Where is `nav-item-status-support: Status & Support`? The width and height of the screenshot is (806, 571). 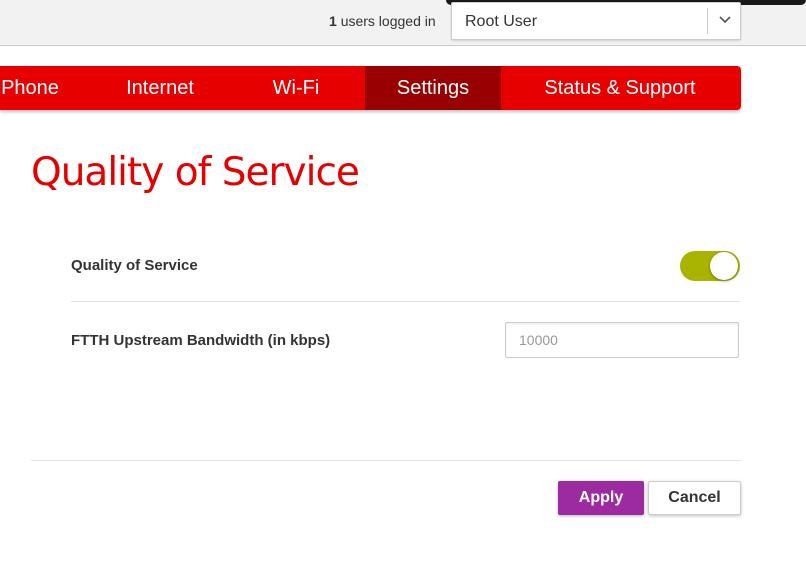 nav-item-status-support: Status & Support is located at coordinates (620, 88).